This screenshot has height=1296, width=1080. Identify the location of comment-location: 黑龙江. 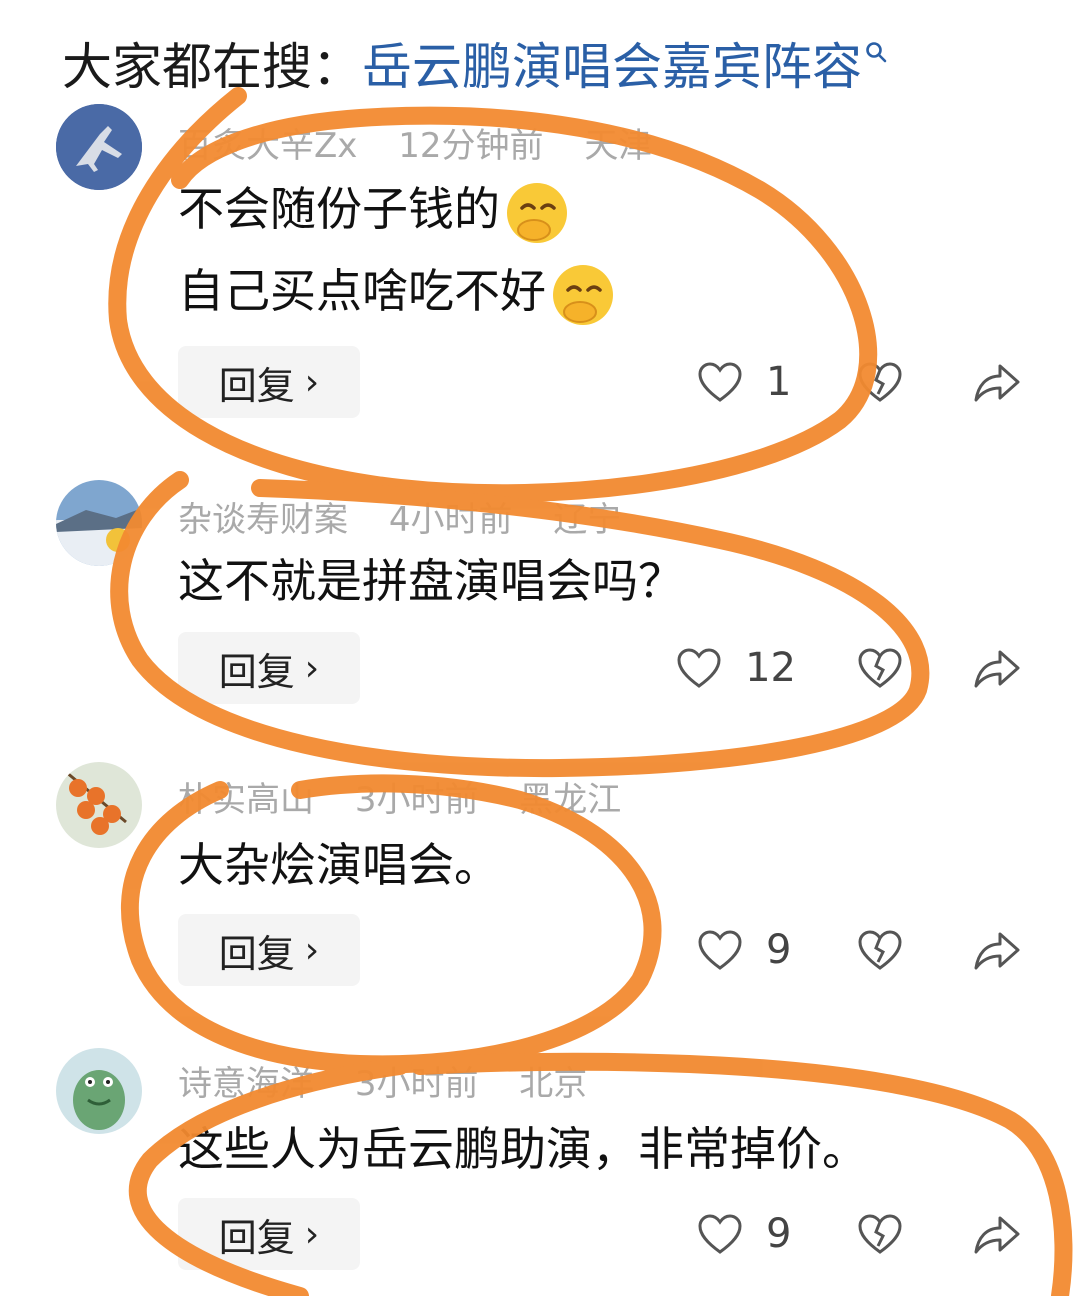
(570, 800).